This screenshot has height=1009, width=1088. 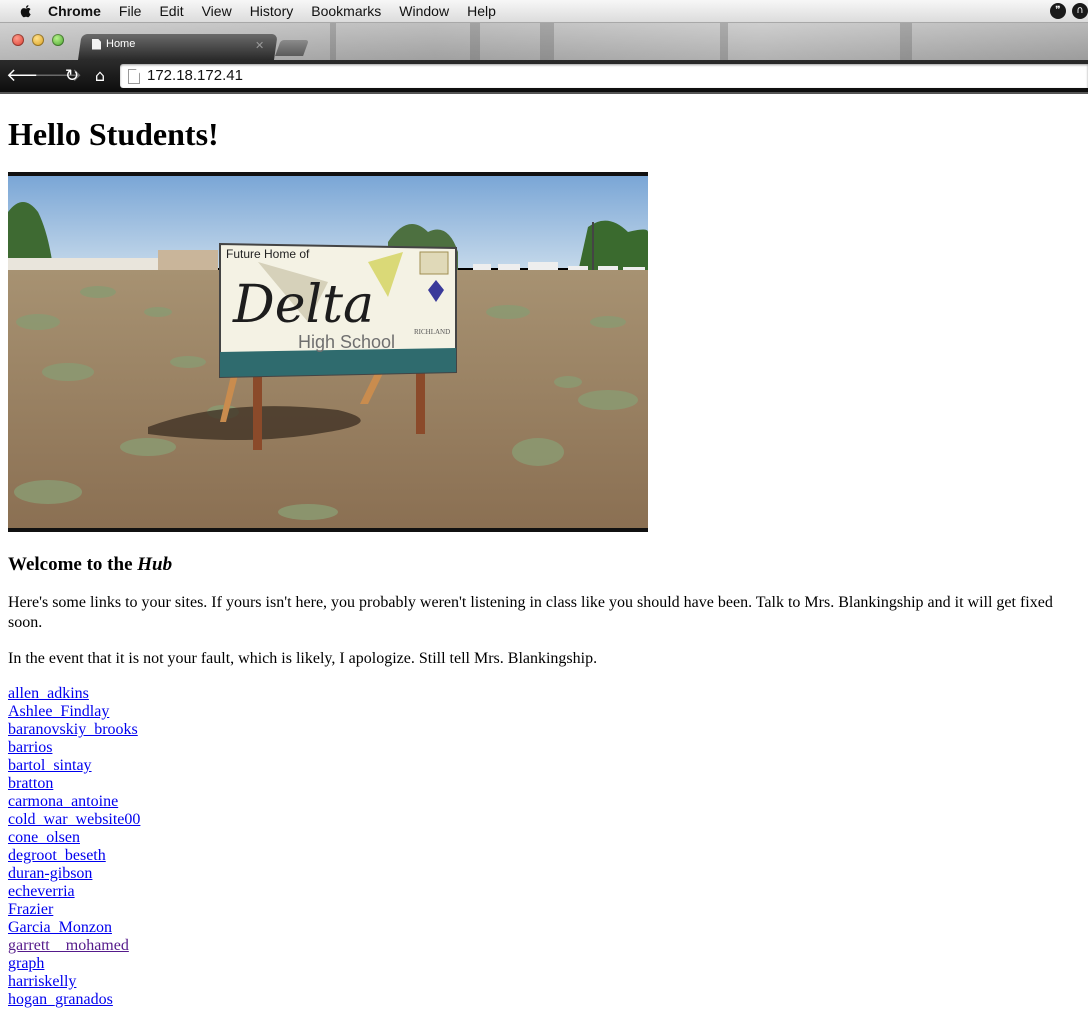 I want to click on menu-edit: Edit, so click(x=171, y=11).